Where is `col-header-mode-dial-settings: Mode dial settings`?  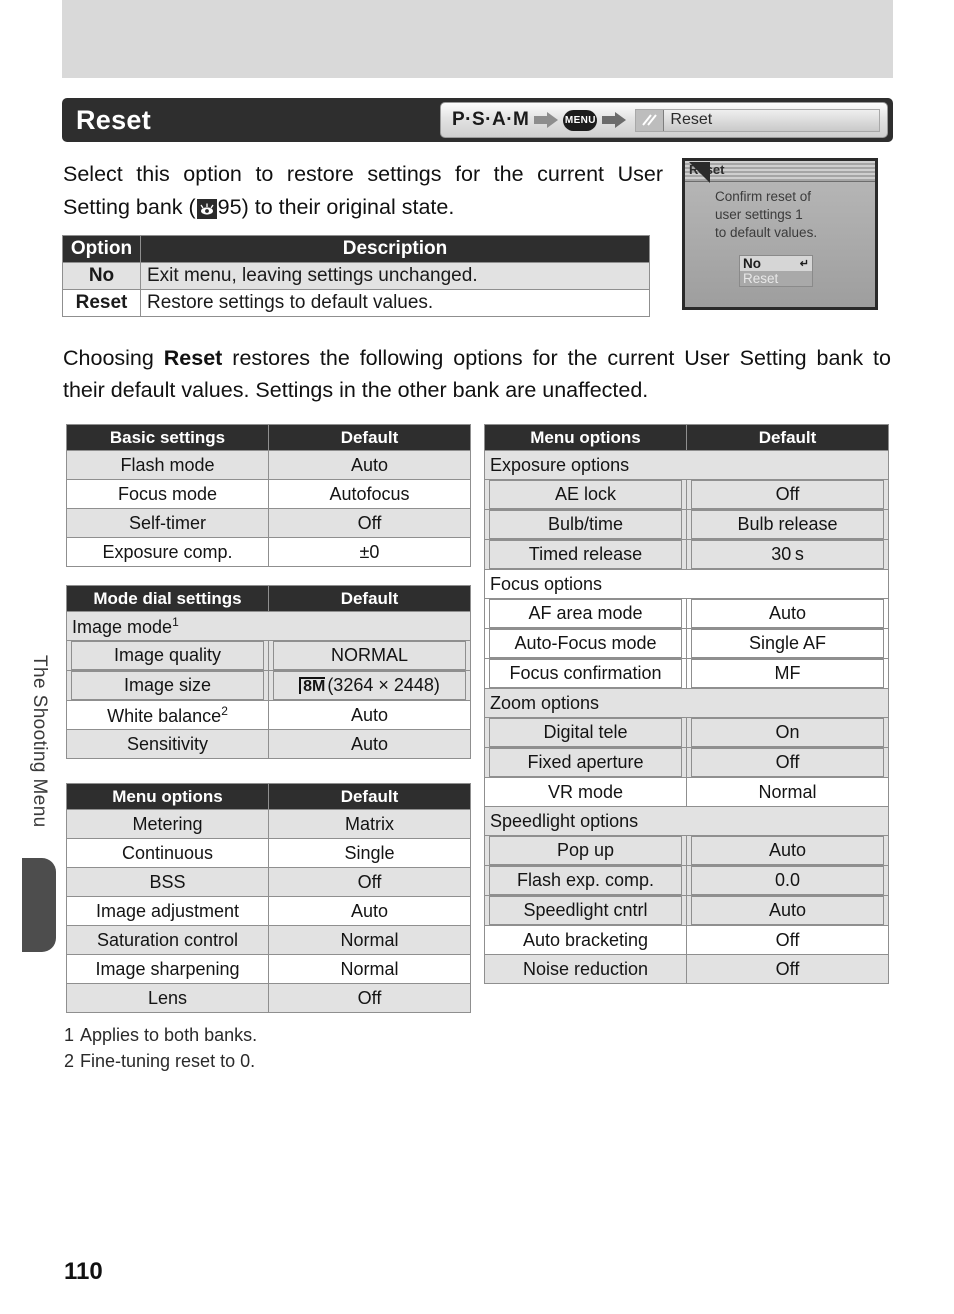
col-header-mode-dial-settings: Mode dial settings is located at coordinates (167, 598).